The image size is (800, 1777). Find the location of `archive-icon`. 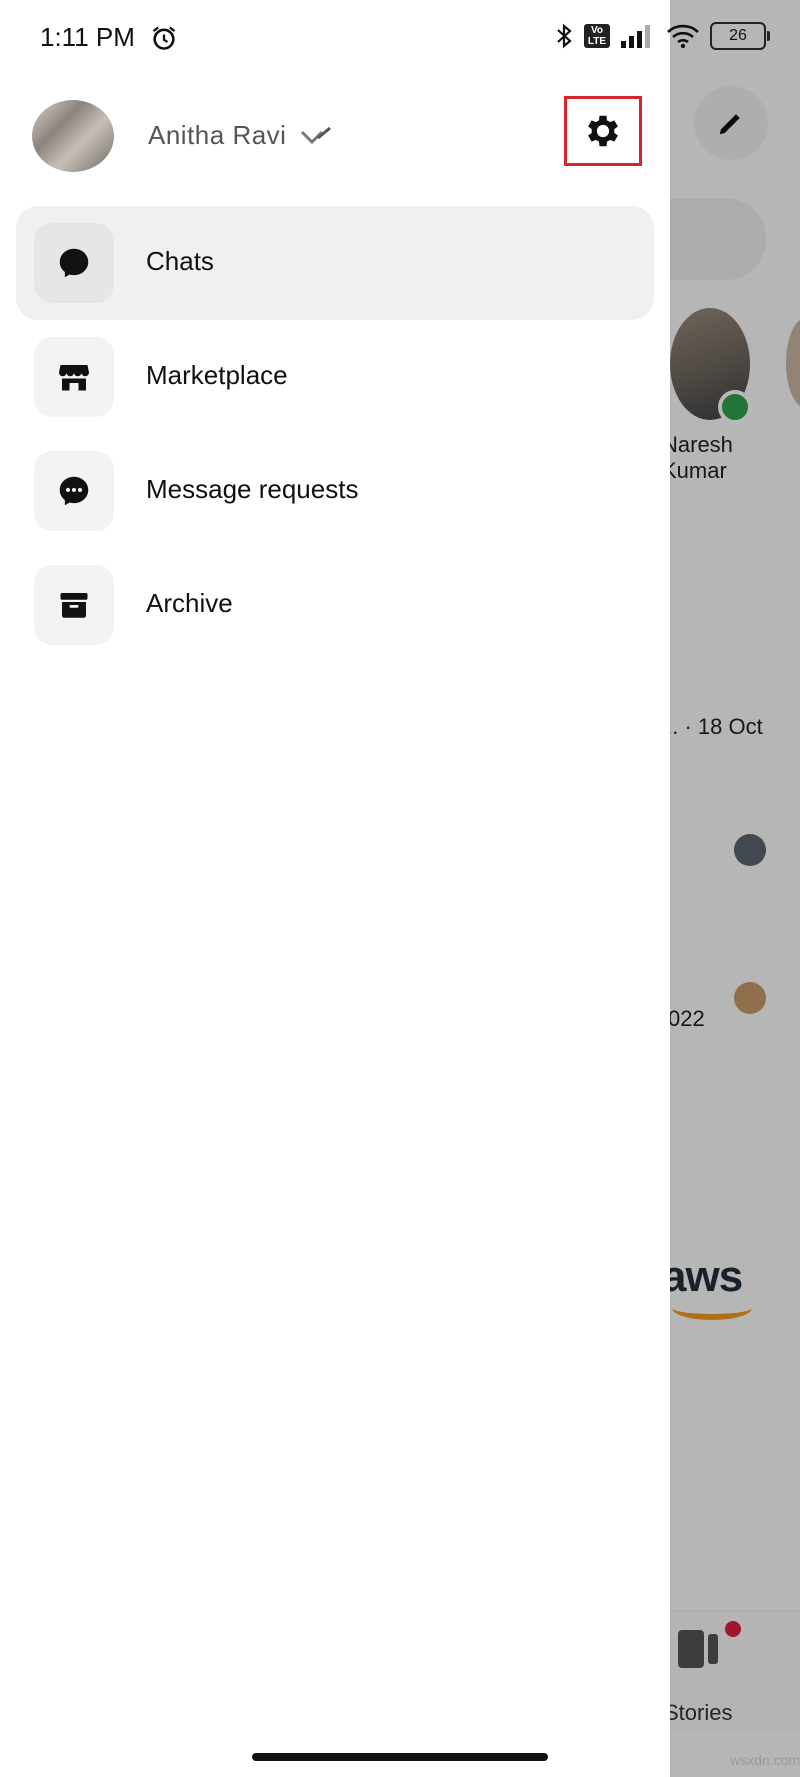

archive-icon is located at coordinates (74, 605).